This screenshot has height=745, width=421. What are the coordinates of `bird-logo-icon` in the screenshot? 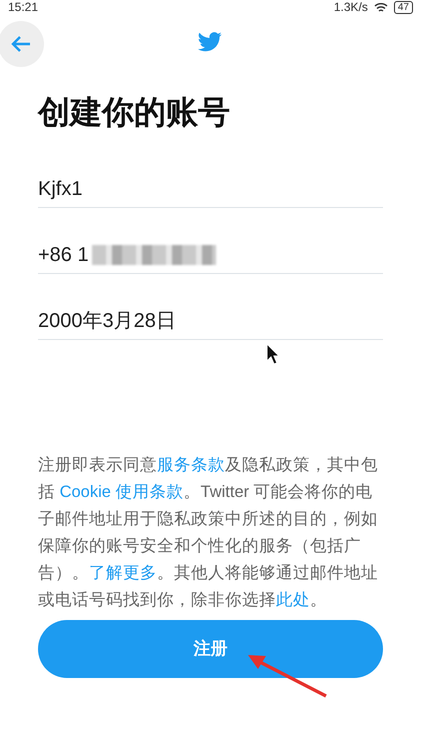 It's located at (210, 42).